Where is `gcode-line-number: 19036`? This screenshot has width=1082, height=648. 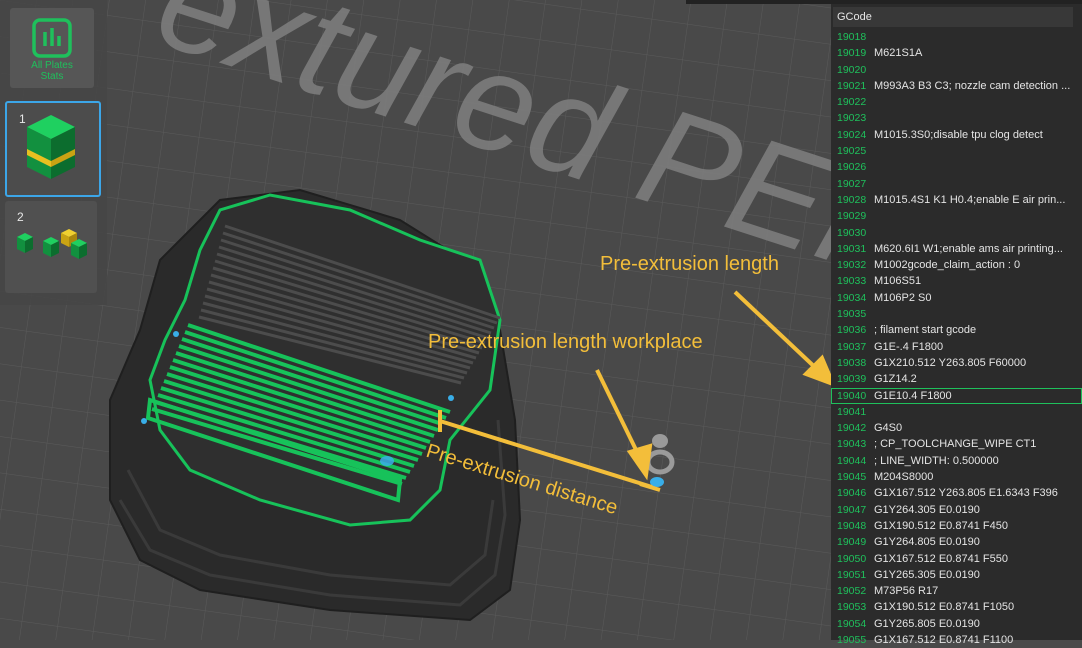
gcode-line-number: 19036 is located at coordinates (852, 330).